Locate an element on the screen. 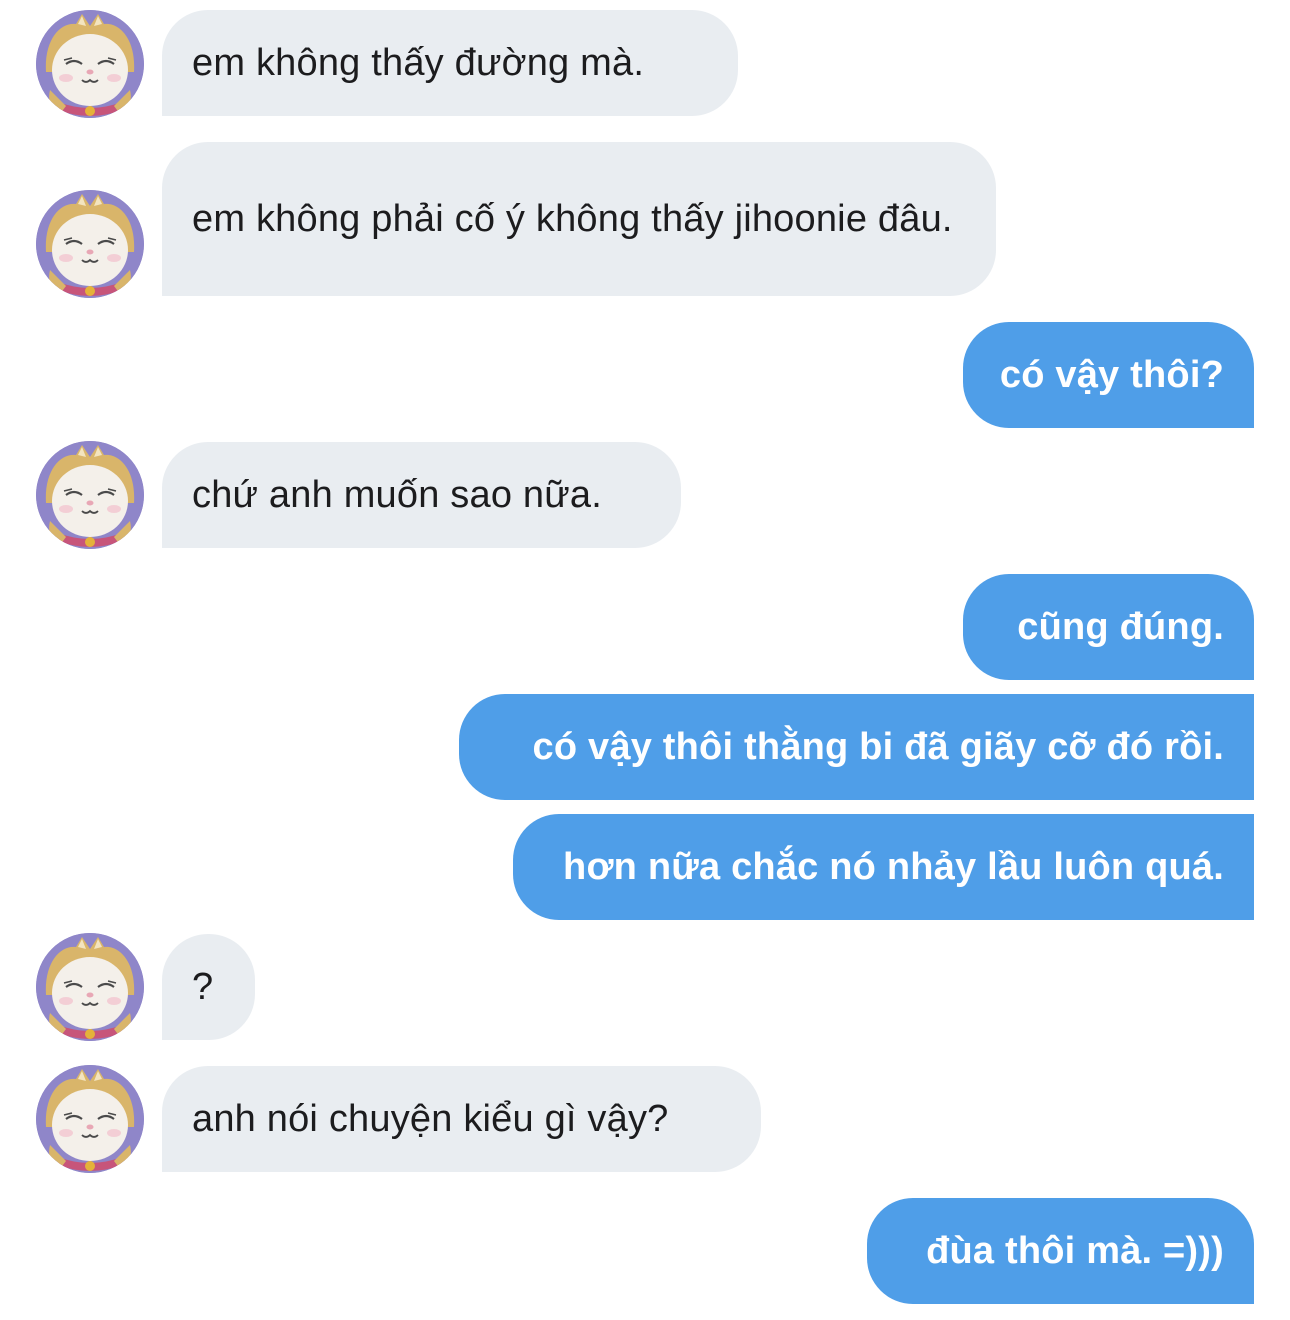 This screenshot has height=1320, width=1290. message-bubble-incoming: em không thấy đường mà. is located at coordinates (450, 63).